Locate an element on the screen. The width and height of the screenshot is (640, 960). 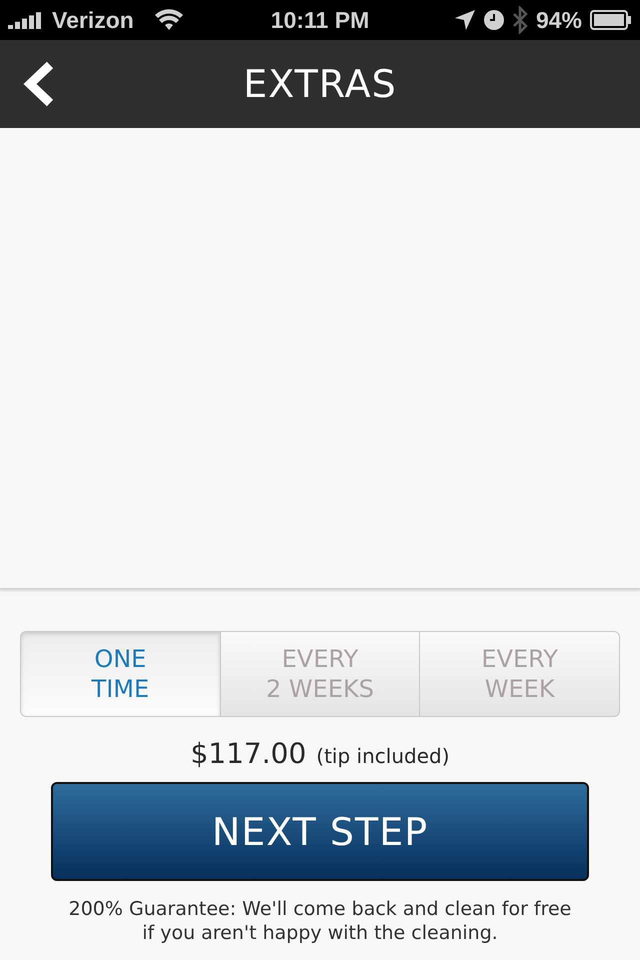
price-note: (tip included) is located at coordinates (383, 756).